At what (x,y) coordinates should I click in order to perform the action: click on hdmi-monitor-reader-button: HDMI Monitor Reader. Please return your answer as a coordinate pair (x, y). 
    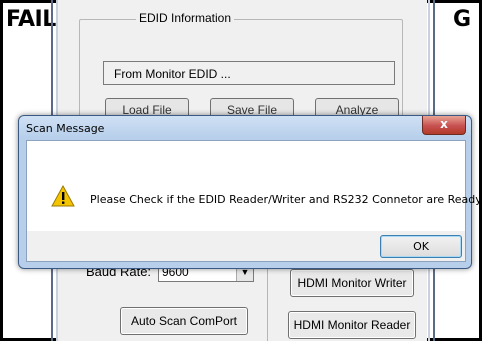
    Looking at the image, I should click on (352, 325).